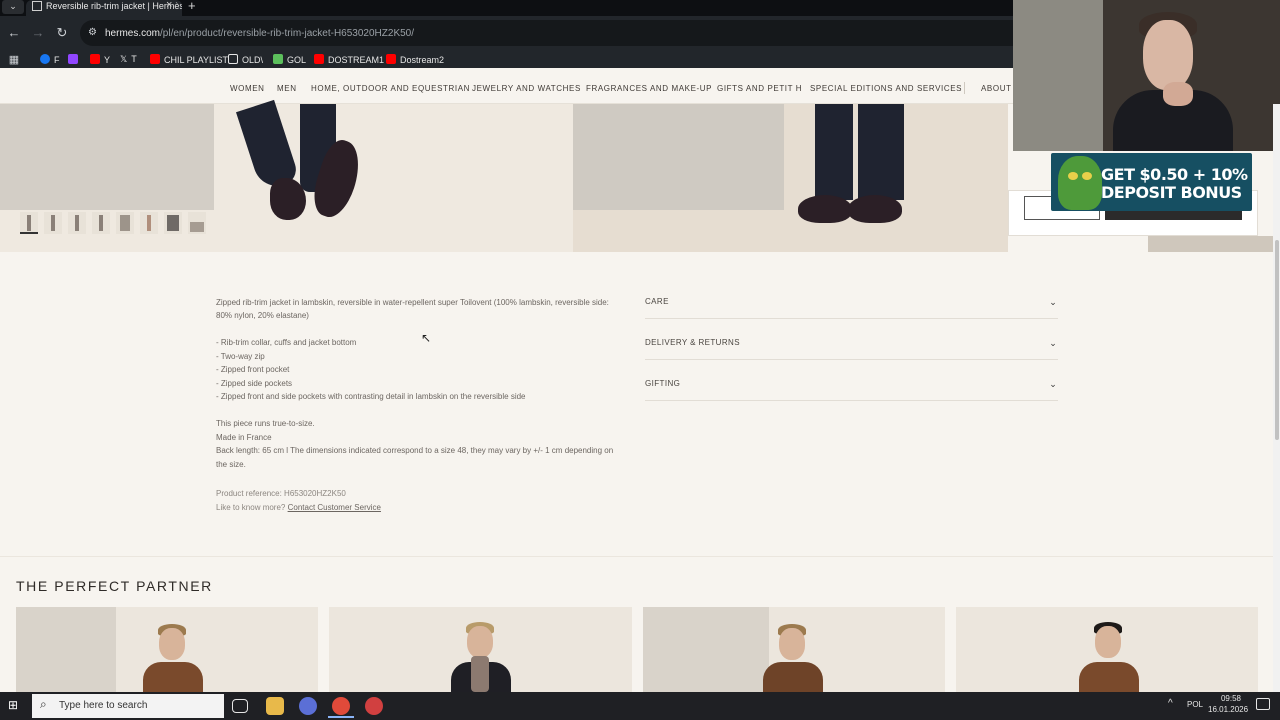 The height and width of the screenshot is (720, 1280). I want to click on bookmark-x: 𝕏T, so click(128, 59).